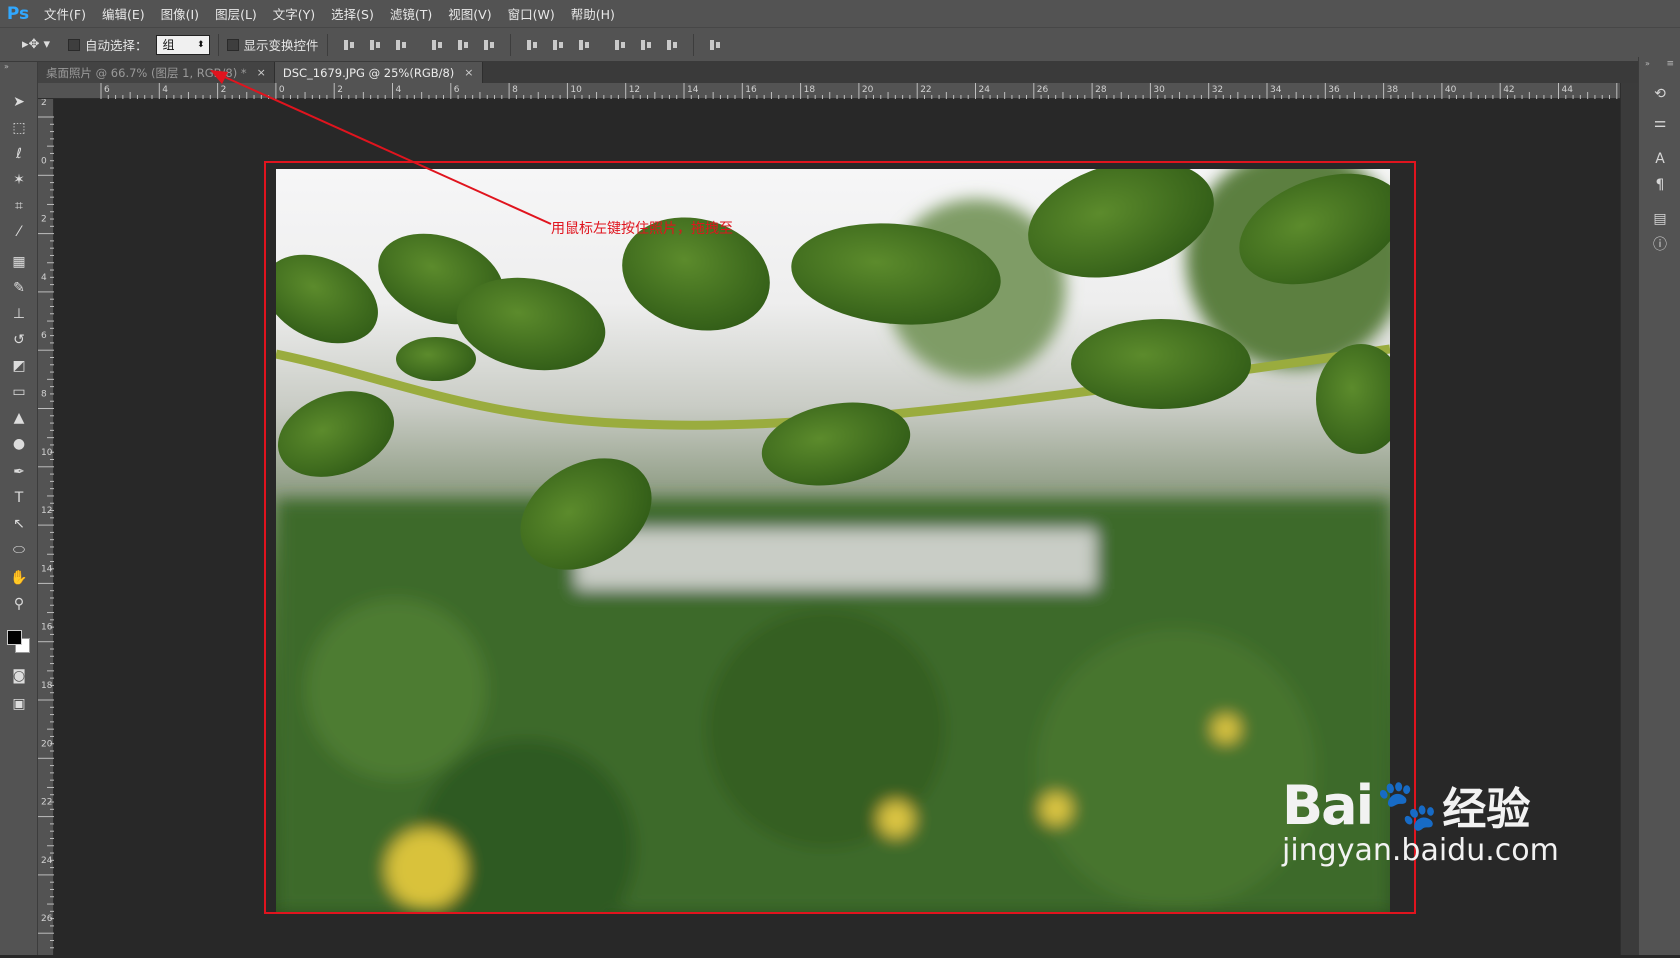 Image resolution: width=1680 pixels, height=958 pixels. Describe the element at coordinates (1659, 506) in the screenshot. I see `right-panel-dock: » ≡ ⟲ ⚌ A ¶ ▤ ⓘ` at that location.